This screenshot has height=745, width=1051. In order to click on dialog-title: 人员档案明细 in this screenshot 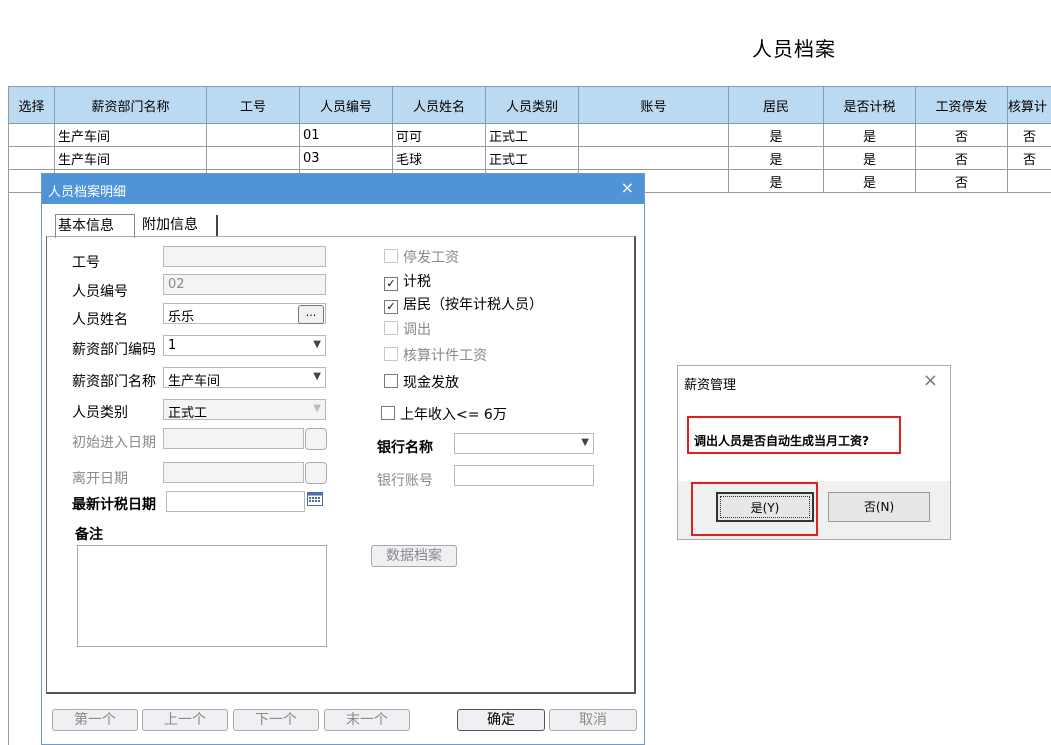, I will do `click(87, 192)`.